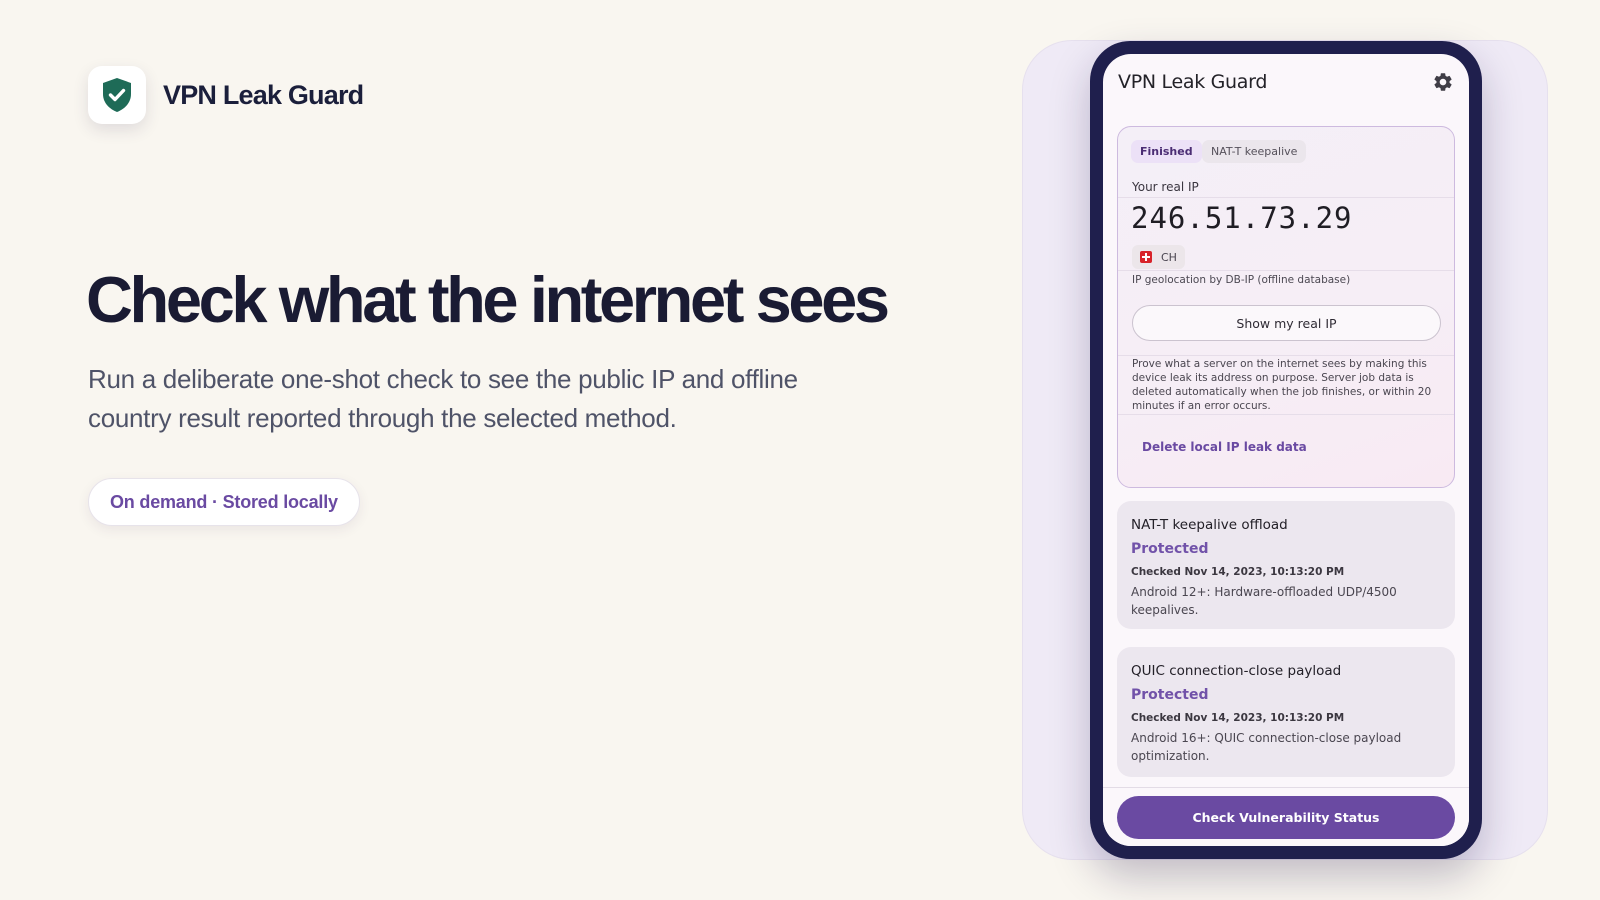 The height and width of the screenshot is (900, 1600). What do you see at coordinates (1286, 83) in the screenshot?
I see `app-bar: VPN Leak Guard` at bounding box center [1286, 83].